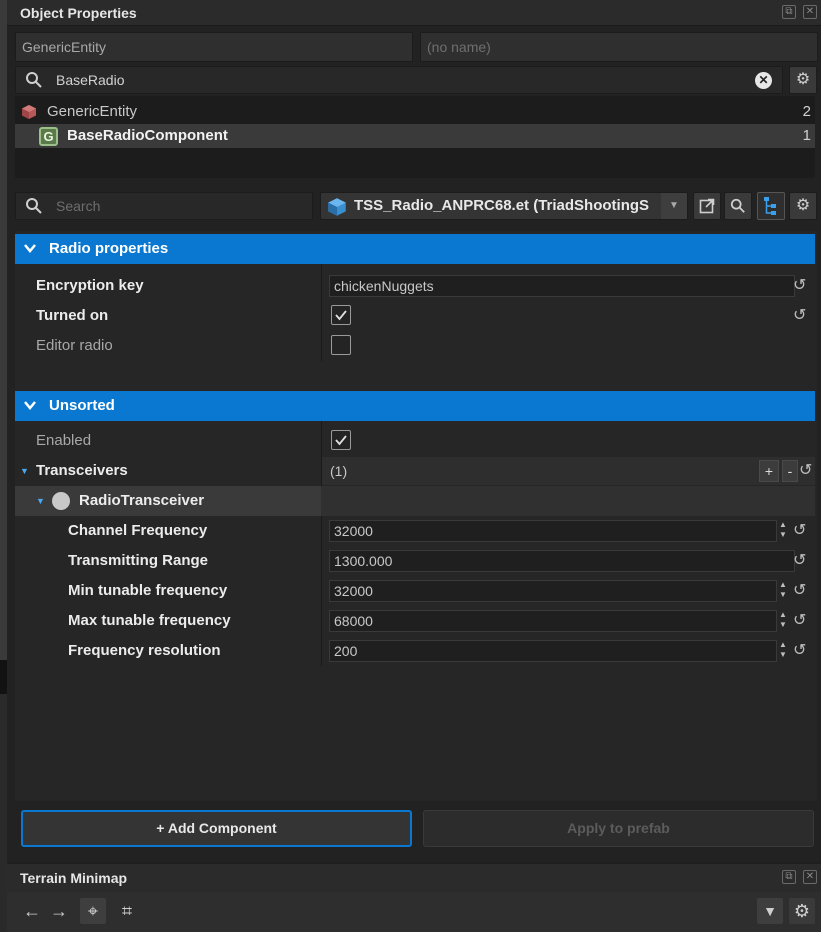  What do you see at coordinates (414, 912) in the screenshot?
I see `terrain-minimap-toolbar: ← → ⌖ ⌗ ▼ ⚙` at bounding box center [414, 912].